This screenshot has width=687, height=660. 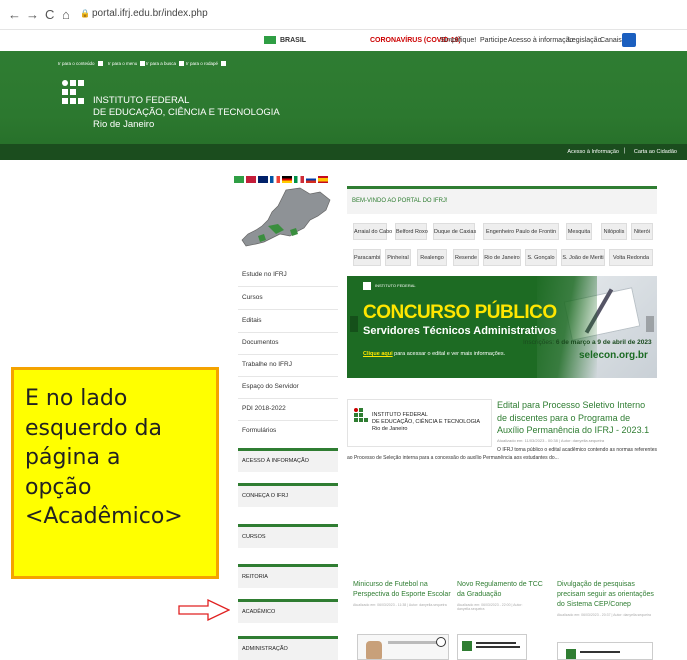 What do you see at coordinates (614, 231) in the screenshot?
I see `campus-button: Nilópolis` at bounding box center [614, 231].